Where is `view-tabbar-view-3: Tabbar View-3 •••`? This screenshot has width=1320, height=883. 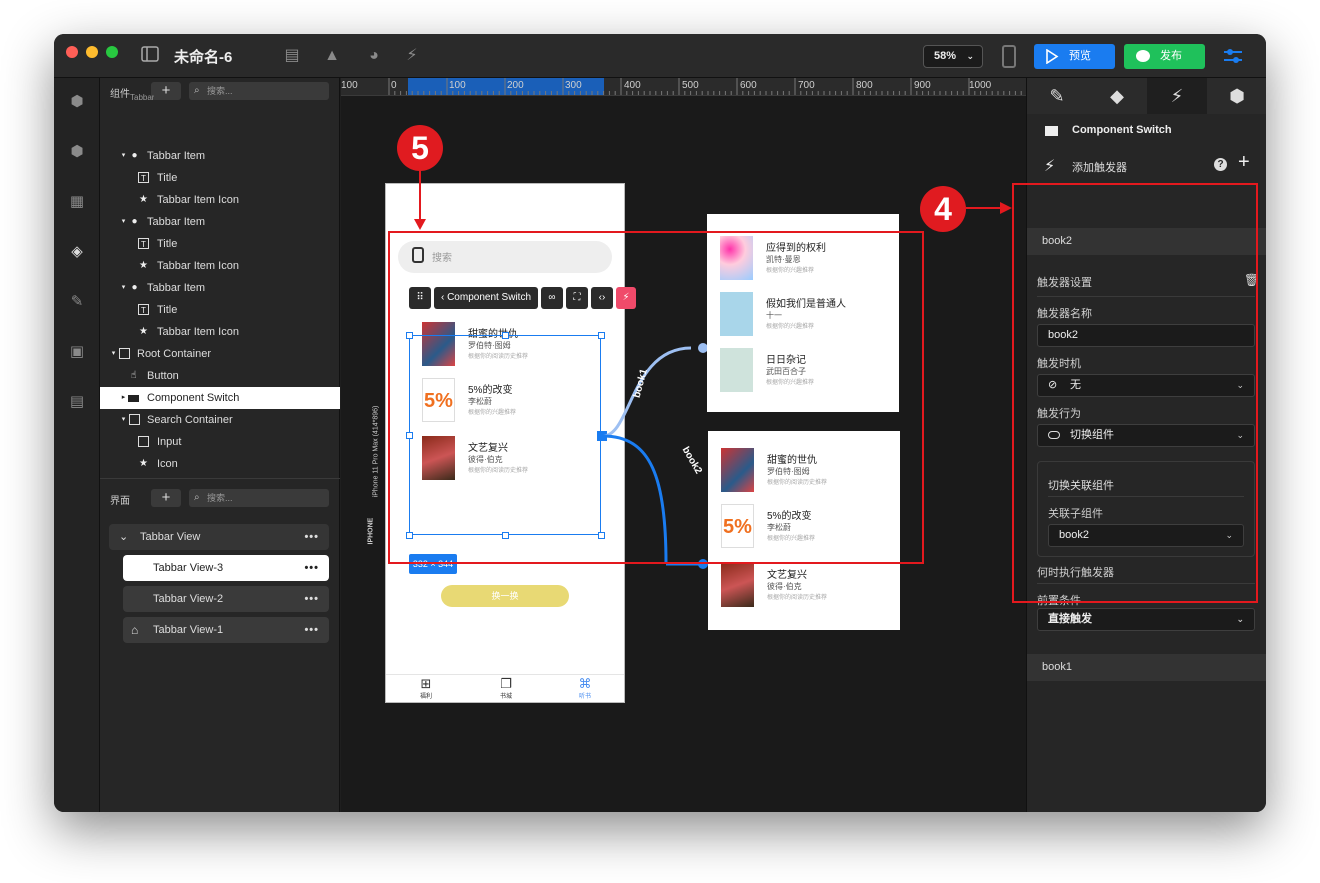
view-tabbar-view-3: Tabbar View-3 ••• is located at coordinates (226, 568).